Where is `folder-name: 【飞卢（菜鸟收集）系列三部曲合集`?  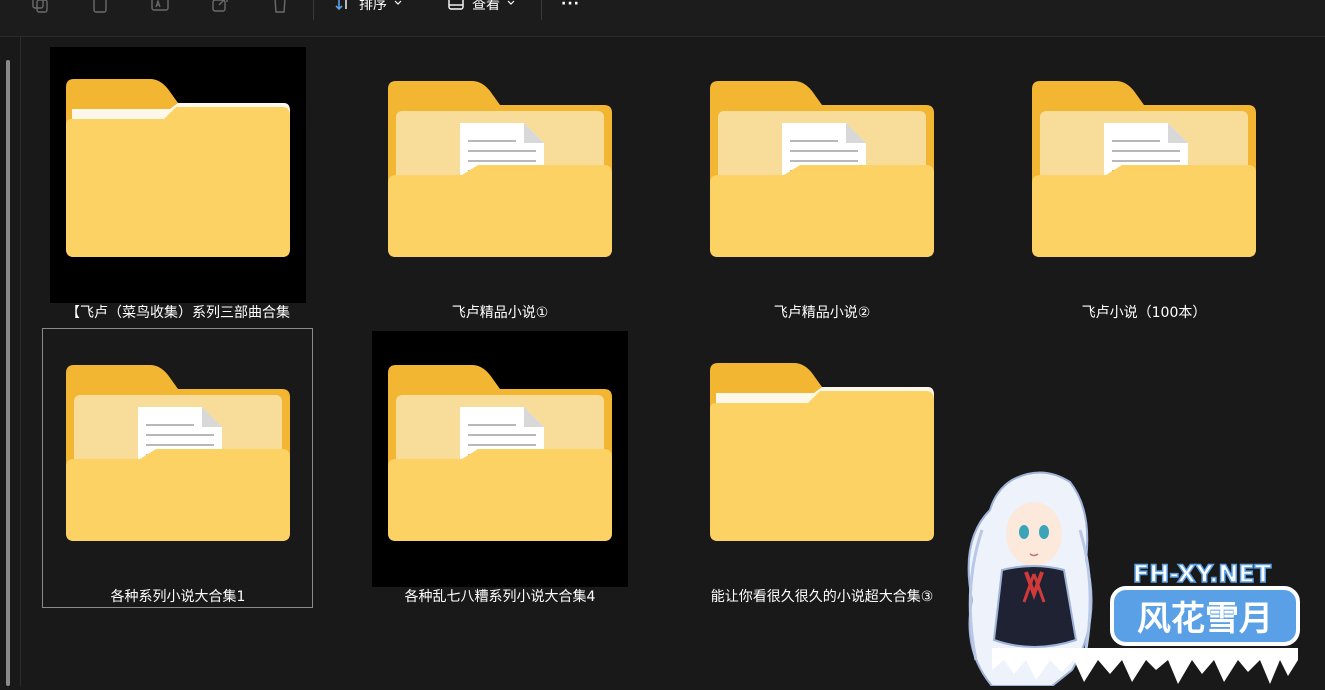 folder-name: 【飞卢（菜鸟收集）系列三部曲合集 is located at coordinates (178, 313).